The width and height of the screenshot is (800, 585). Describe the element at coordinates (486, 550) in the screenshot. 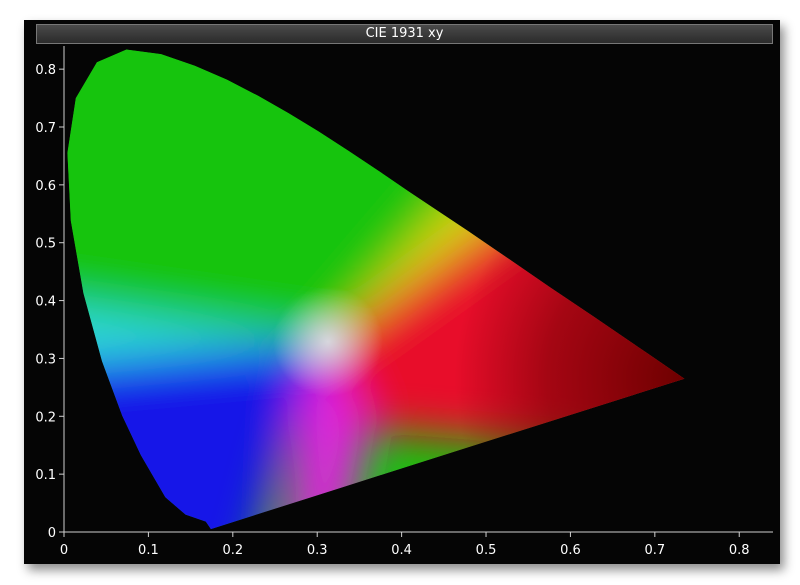

I see `x-tick-label: 0.5` at that location.